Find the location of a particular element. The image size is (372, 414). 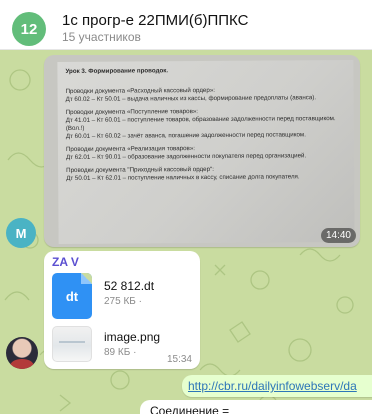

file-name: 52 812.dt is located at coordinates (129, 286).